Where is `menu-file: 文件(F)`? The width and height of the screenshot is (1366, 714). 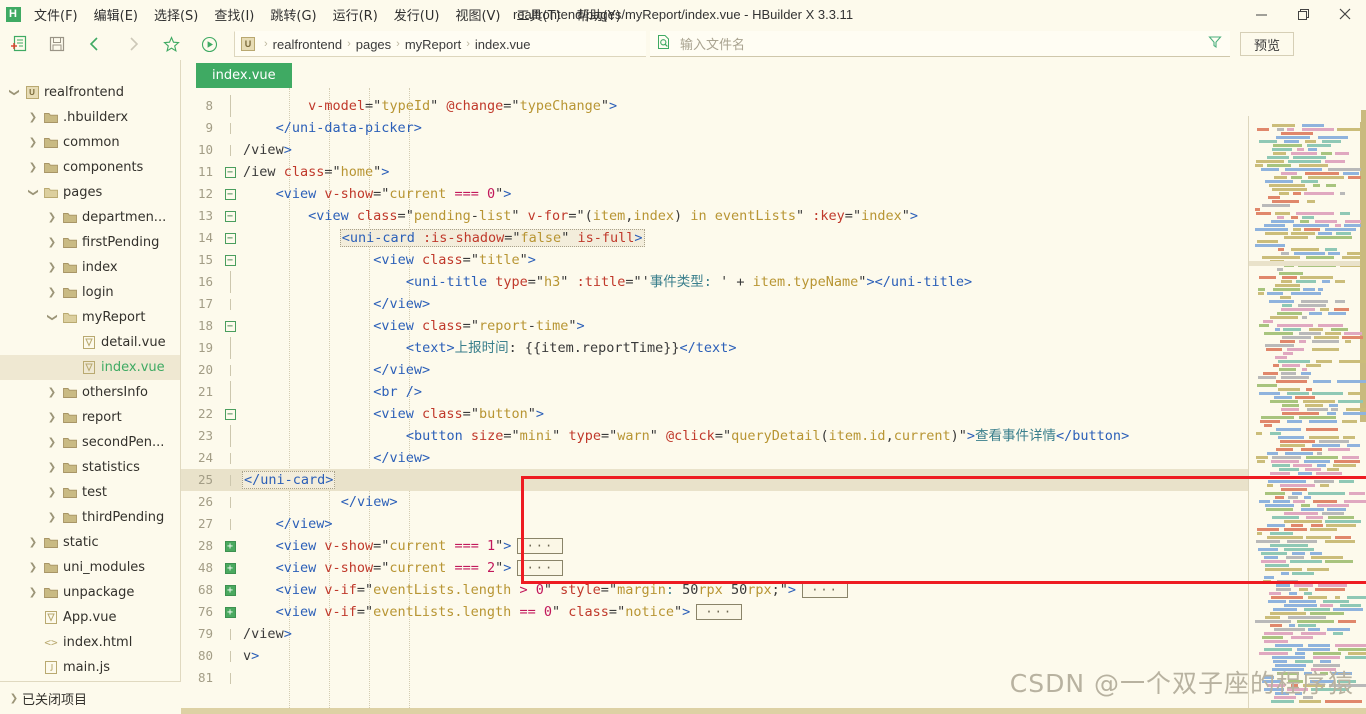
menu-file: 文件(F) is located at coordinates (56, 14).